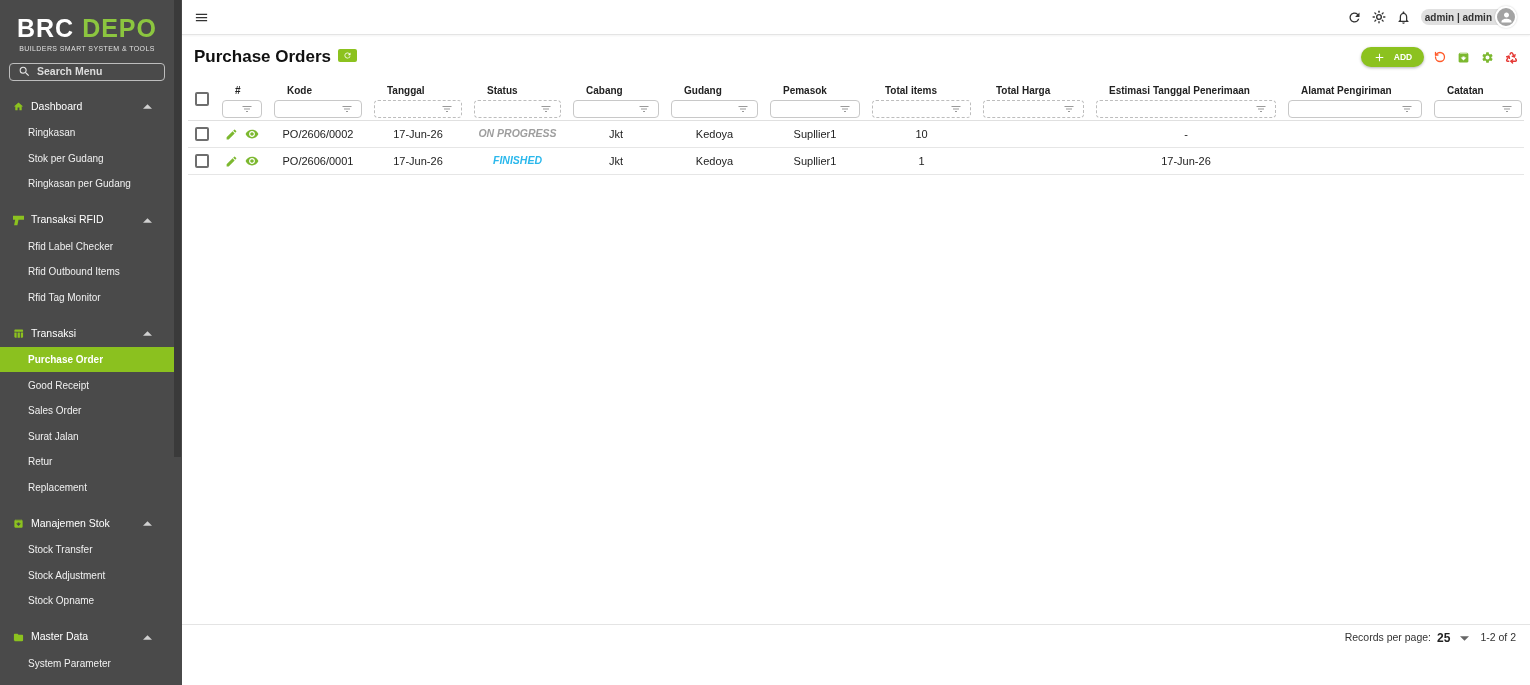  Describe the element at coordinates (1453, 638) in the screenshot. I see `per-page-select: 25` at that location.